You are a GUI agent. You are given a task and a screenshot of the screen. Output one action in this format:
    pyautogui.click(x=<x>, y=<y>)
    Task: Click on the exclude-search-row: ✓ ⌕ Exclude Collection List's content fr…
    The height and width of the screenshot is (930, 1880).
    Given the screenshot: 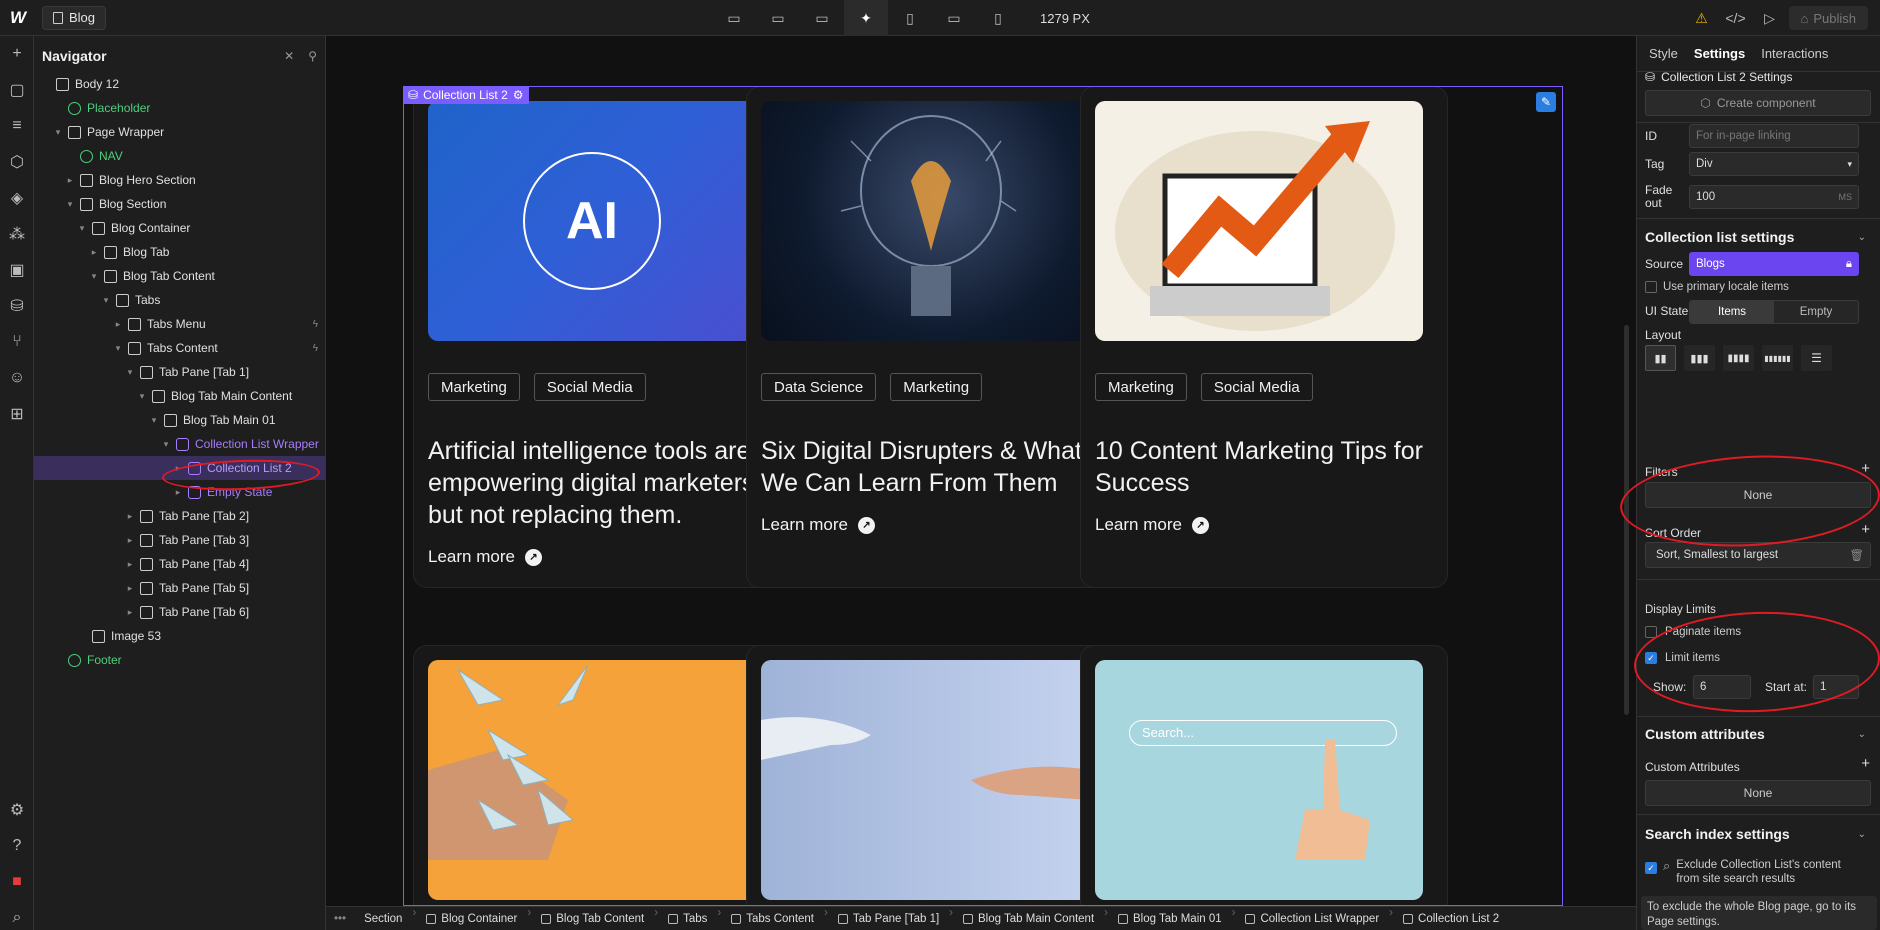 What is the action you would take?
    pyautogui.click(x=1750, y=872)
    